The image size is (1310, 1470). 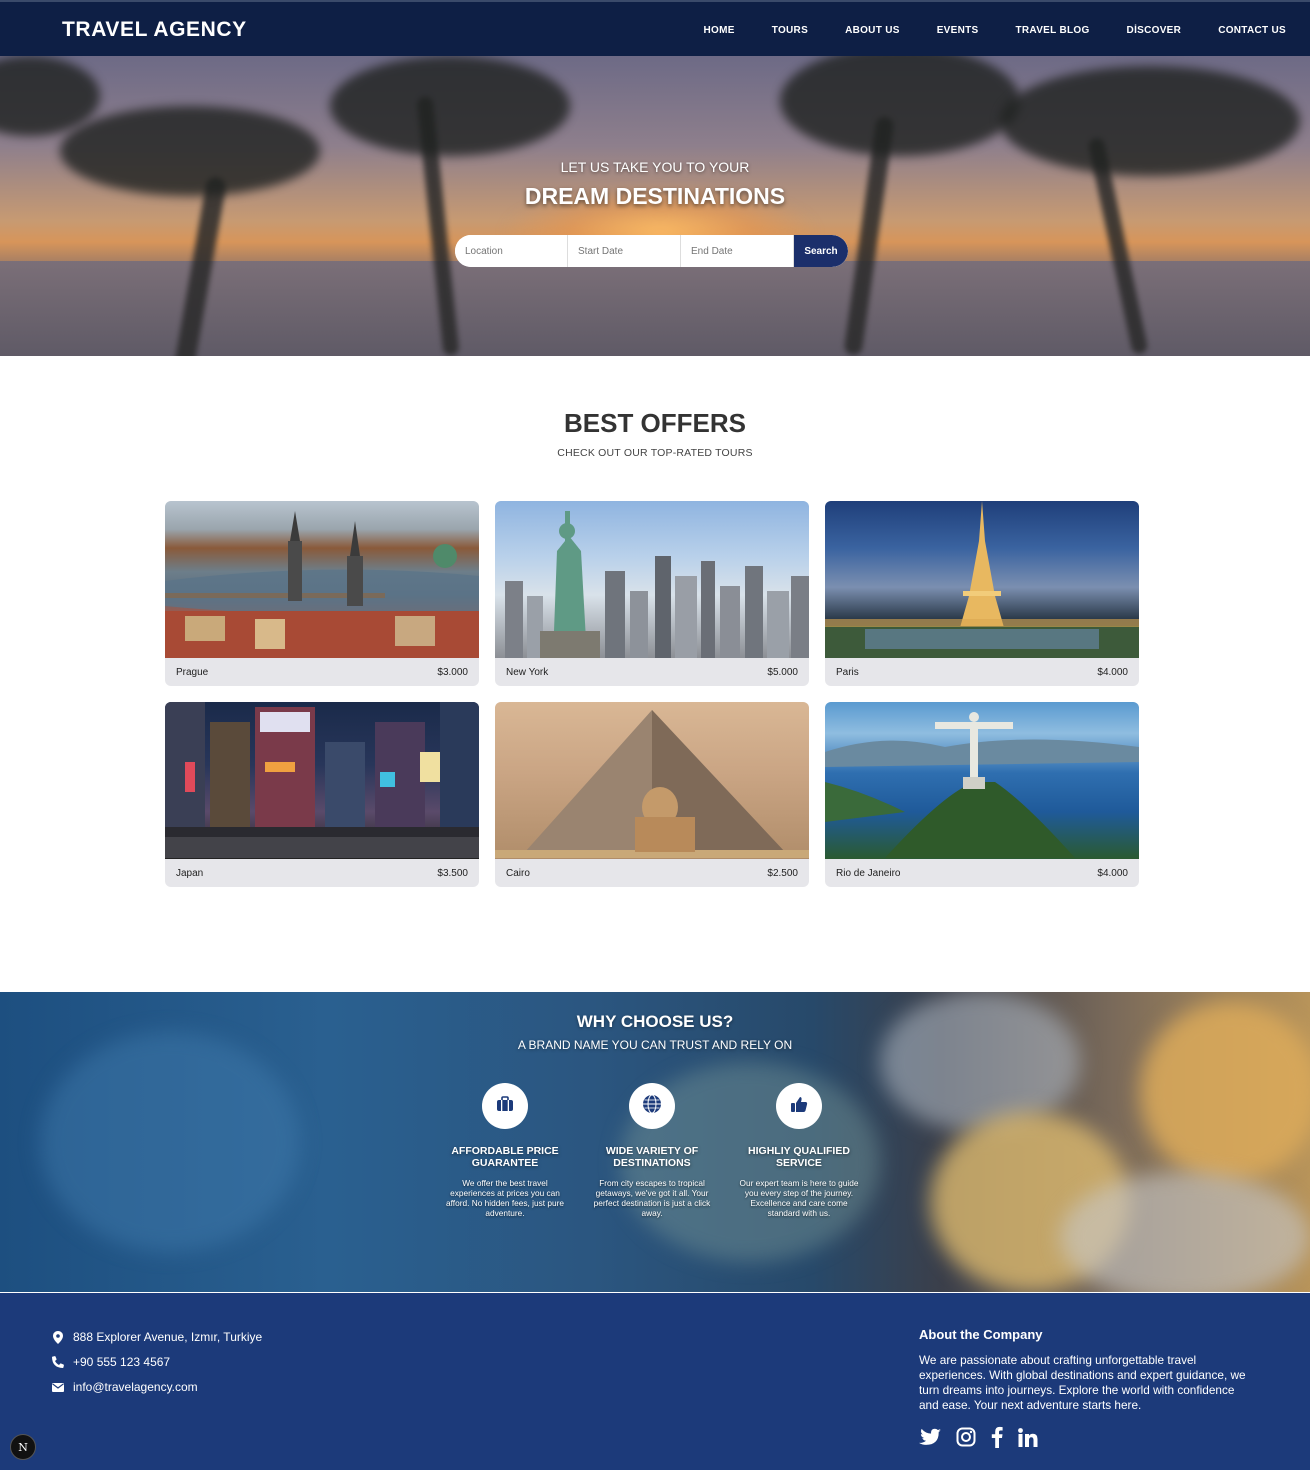 I want to click on offer-name: Cairo, so click(x=518, y=873).